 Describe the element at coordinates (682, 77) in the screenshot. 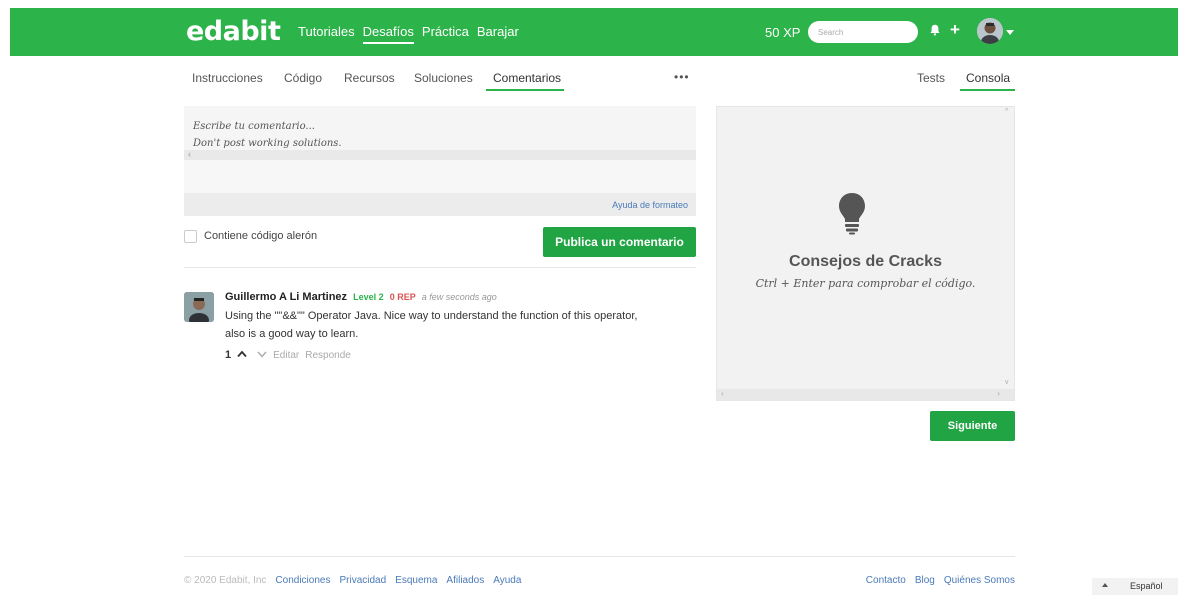

I see `more-tabs-icon: •••` at that location.